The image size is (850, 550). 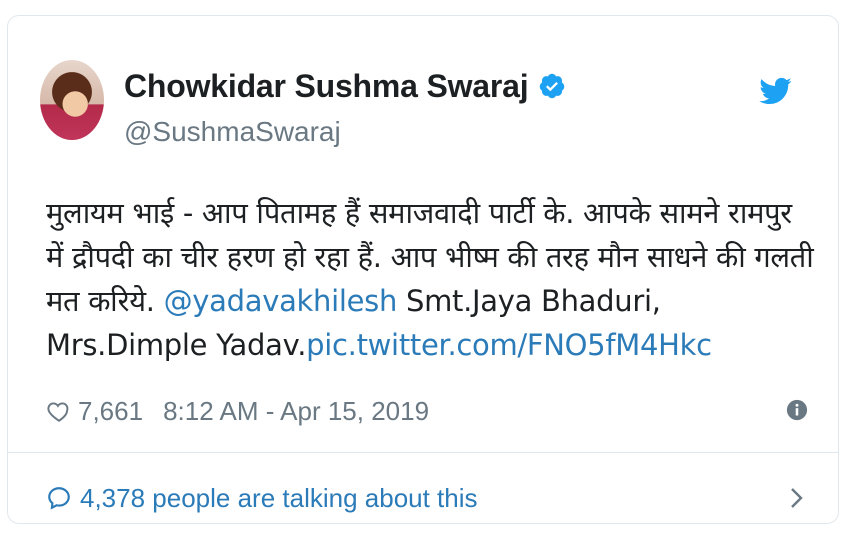 What do you see at coordinates (72, 100) in the screenshot?
I see `avatar` at bounding box center [72, 100].